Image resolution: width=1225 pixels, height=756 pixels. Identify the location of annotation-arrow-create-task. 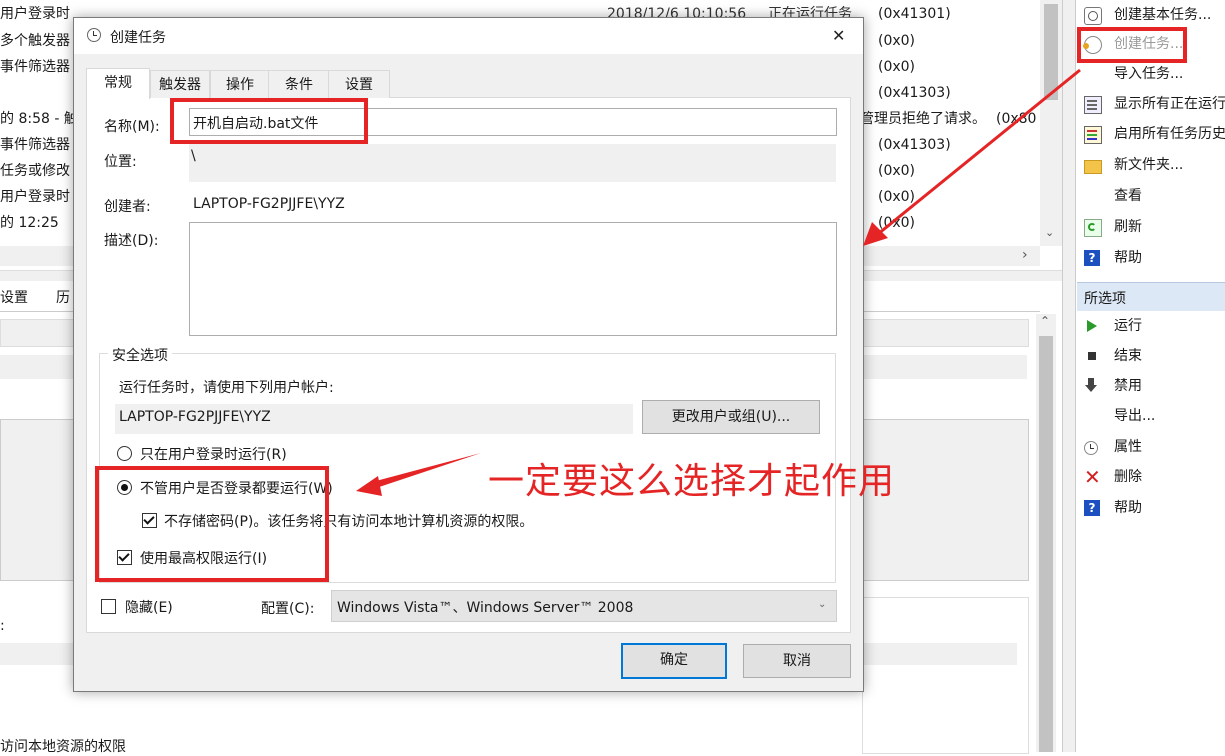
(972, 157).